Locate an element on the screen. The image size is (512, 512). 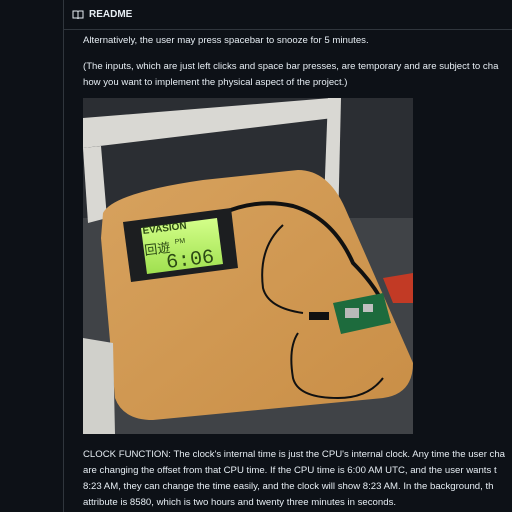
left-gutter-divider is located at coordinates (63, 256).